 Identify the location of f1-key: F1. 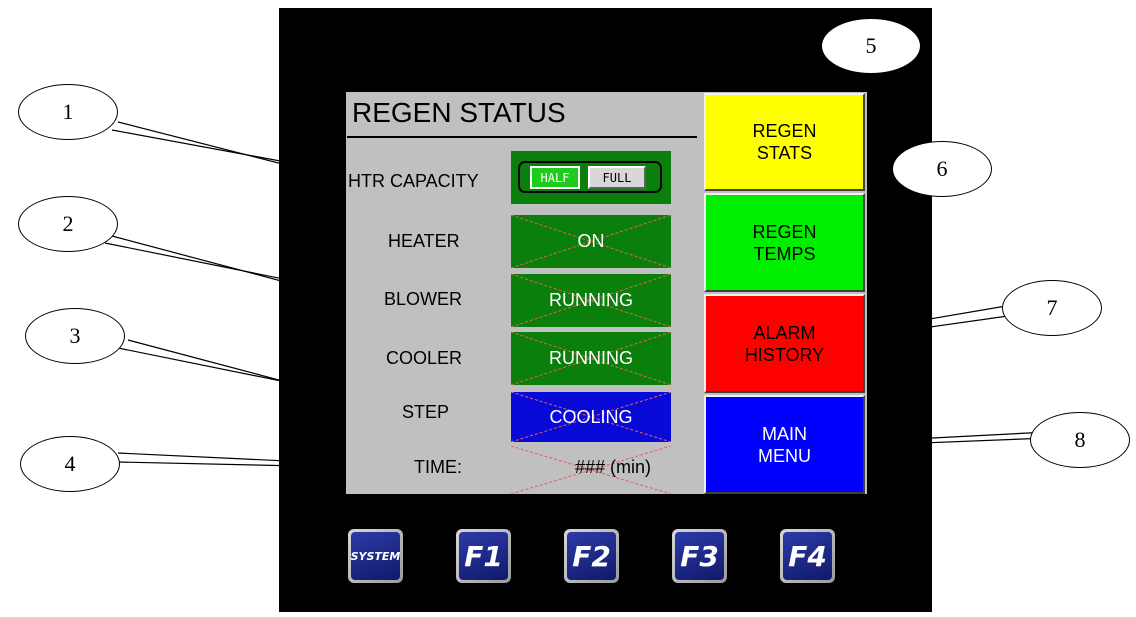
(483, 556).